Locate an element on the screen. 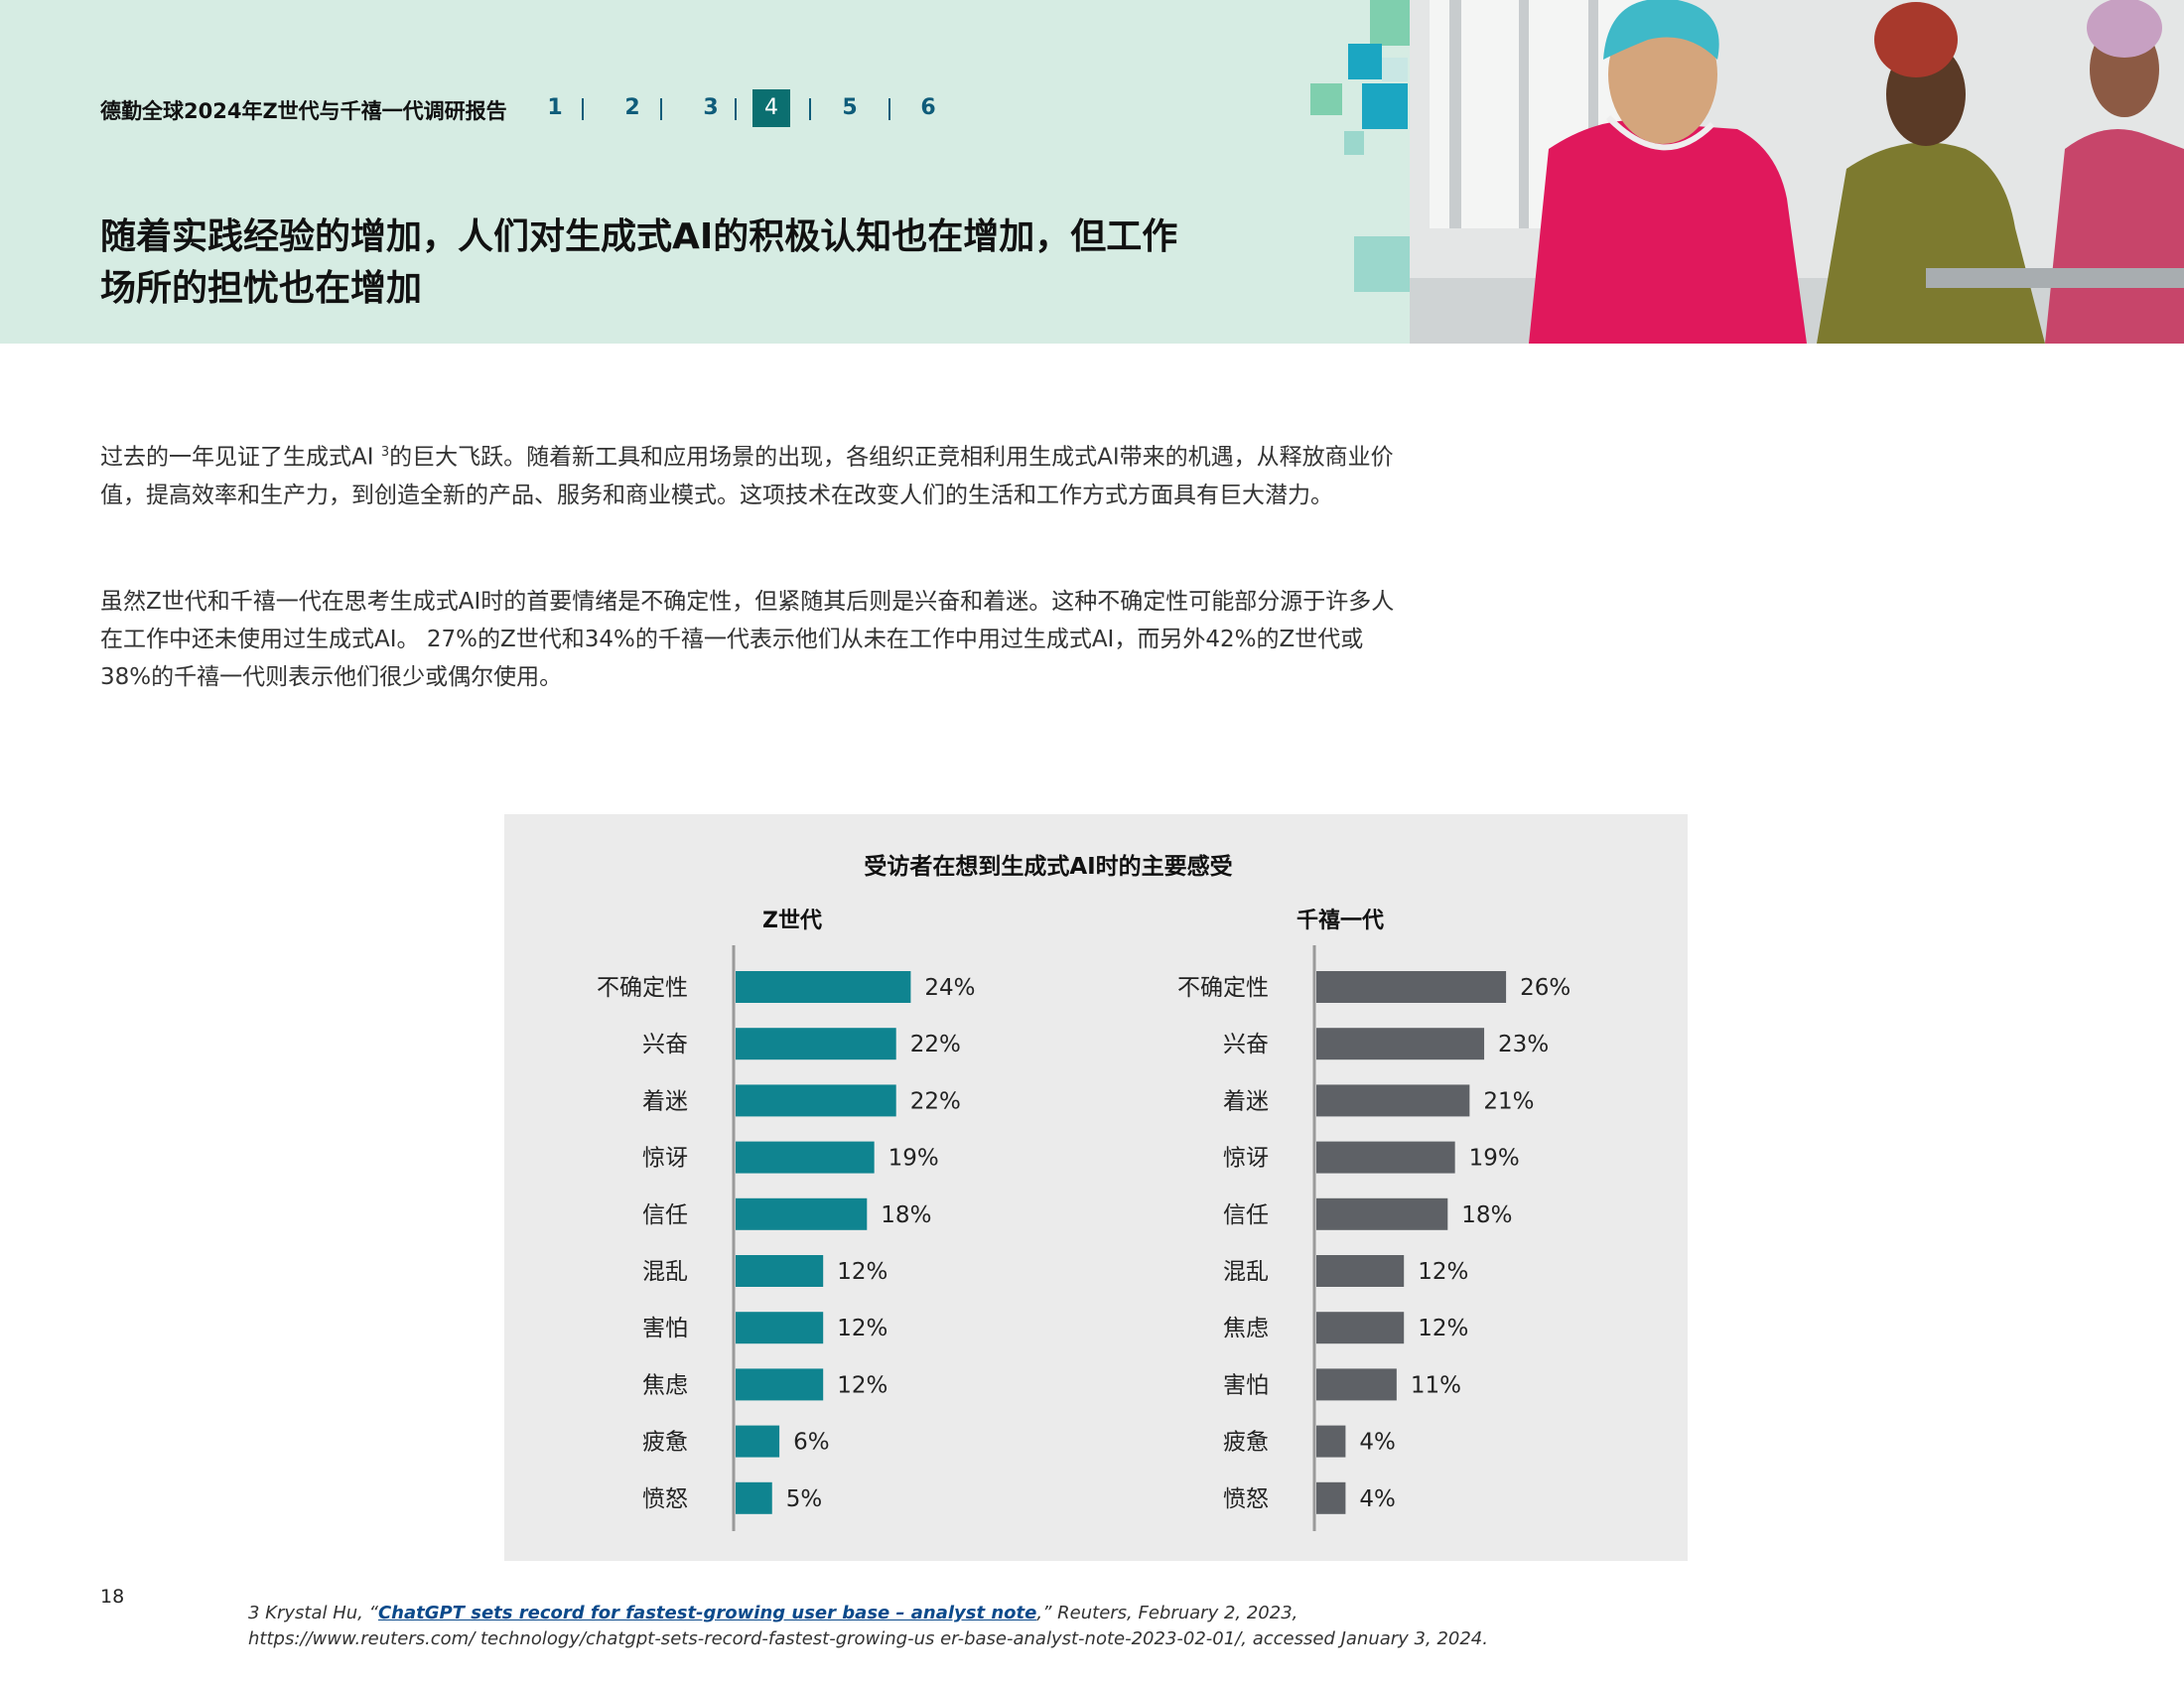 The height and width of the screenshot is (1688, 2184). millennial-value-label: 23% is located at coordinates (1523, 1044).